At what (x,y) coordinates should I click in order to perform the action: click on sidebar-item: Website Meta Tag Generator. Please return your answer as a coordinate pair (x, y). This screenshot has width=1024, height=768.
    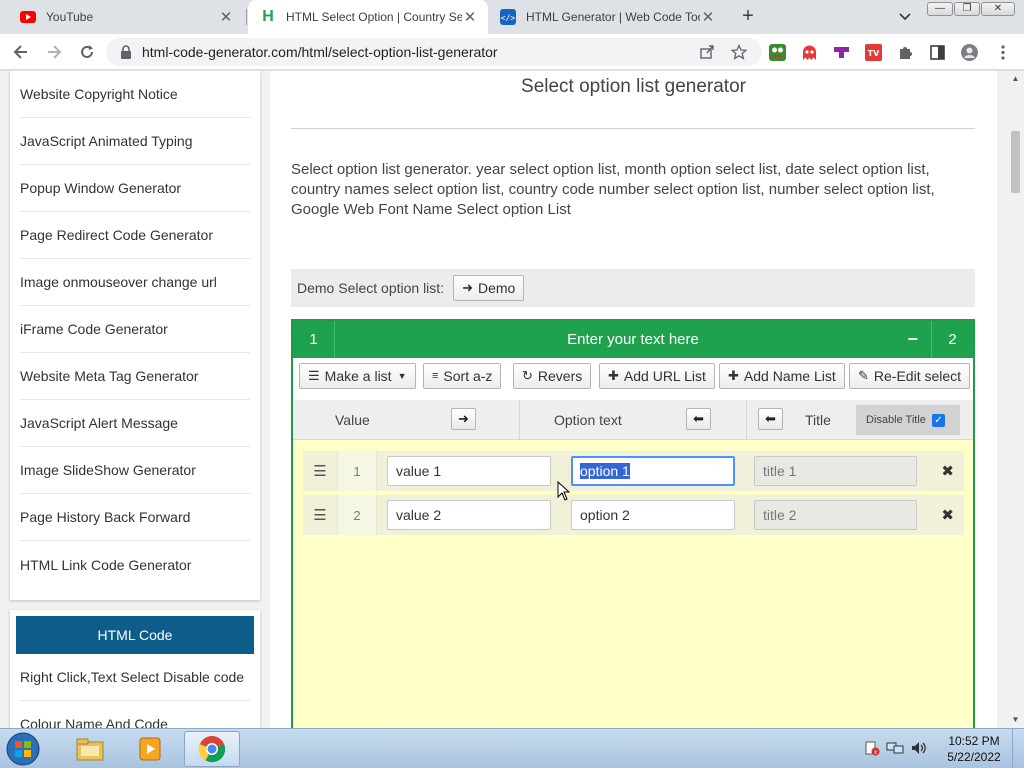
    Looking at the image, I should click on (135, 376).